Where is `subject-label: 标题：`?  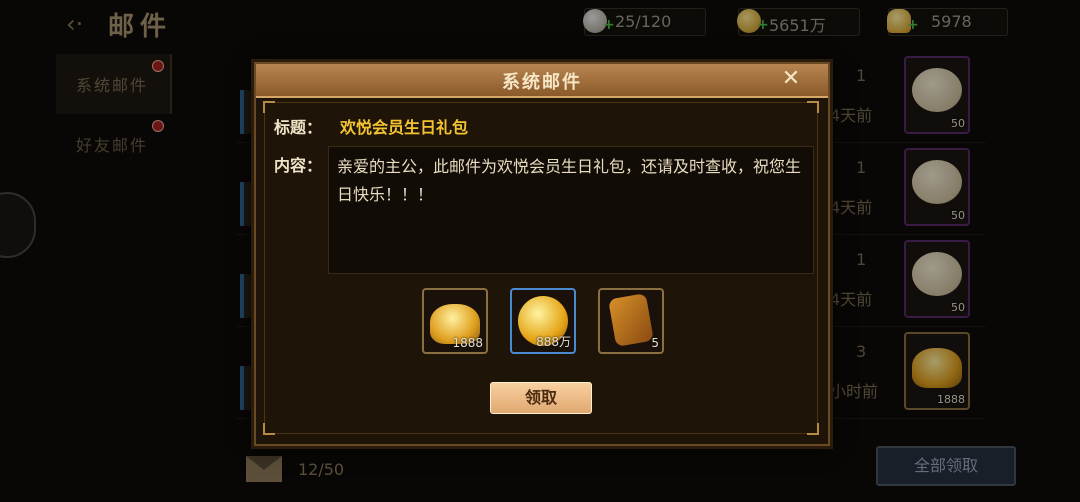
subject-label: 标题： is located at coordinates (298, 127).